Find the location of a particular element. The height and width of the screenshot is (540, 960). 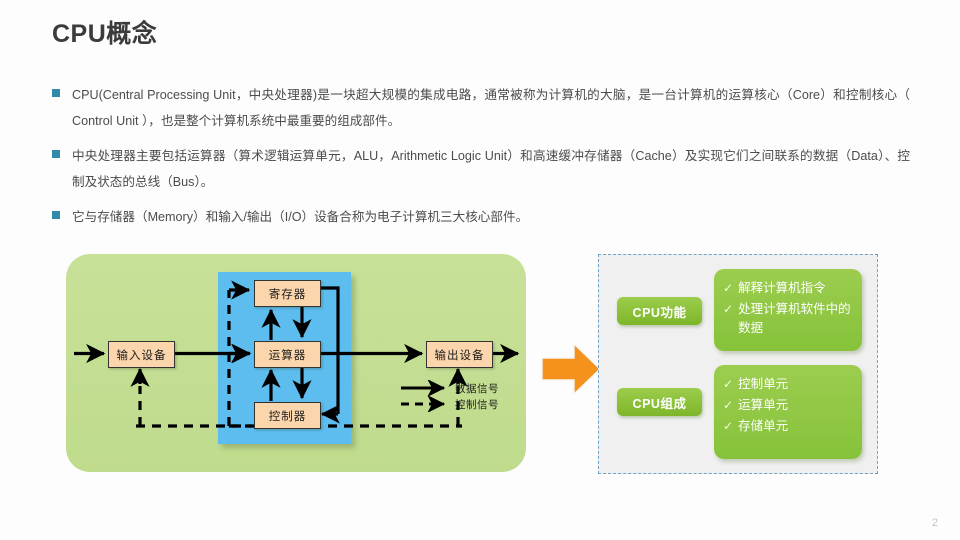

diagram-box-register: 寄存器 is located at coordinates (287, 293).